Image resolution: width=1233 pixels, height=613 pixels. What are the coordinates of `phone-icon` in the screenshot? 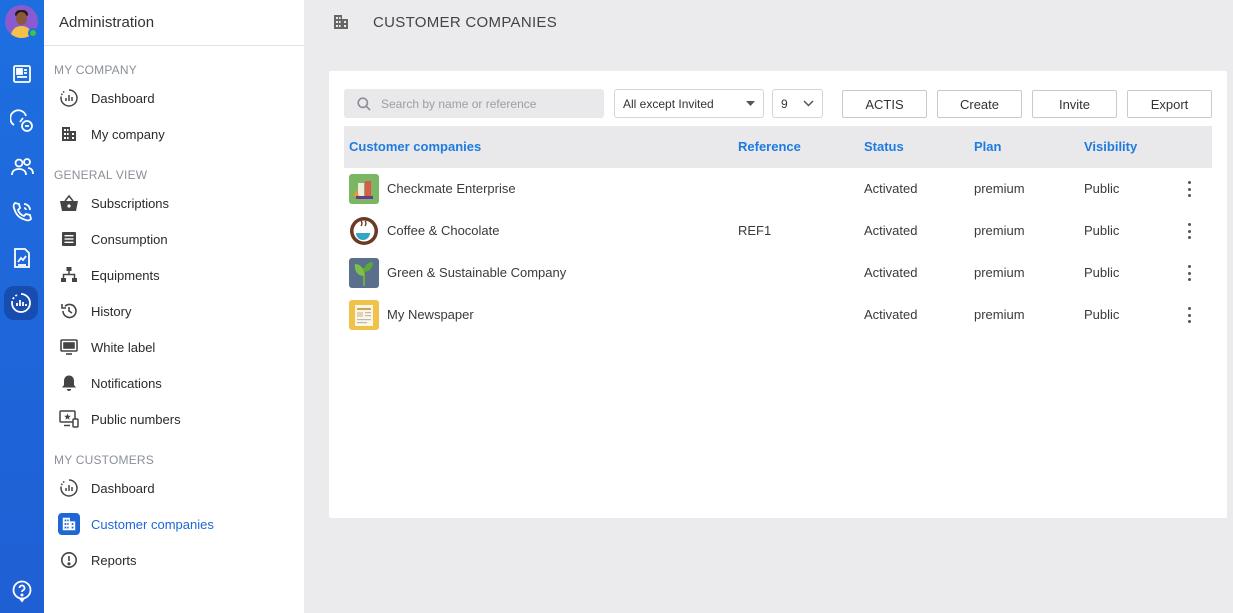 It's located at (22, 212).